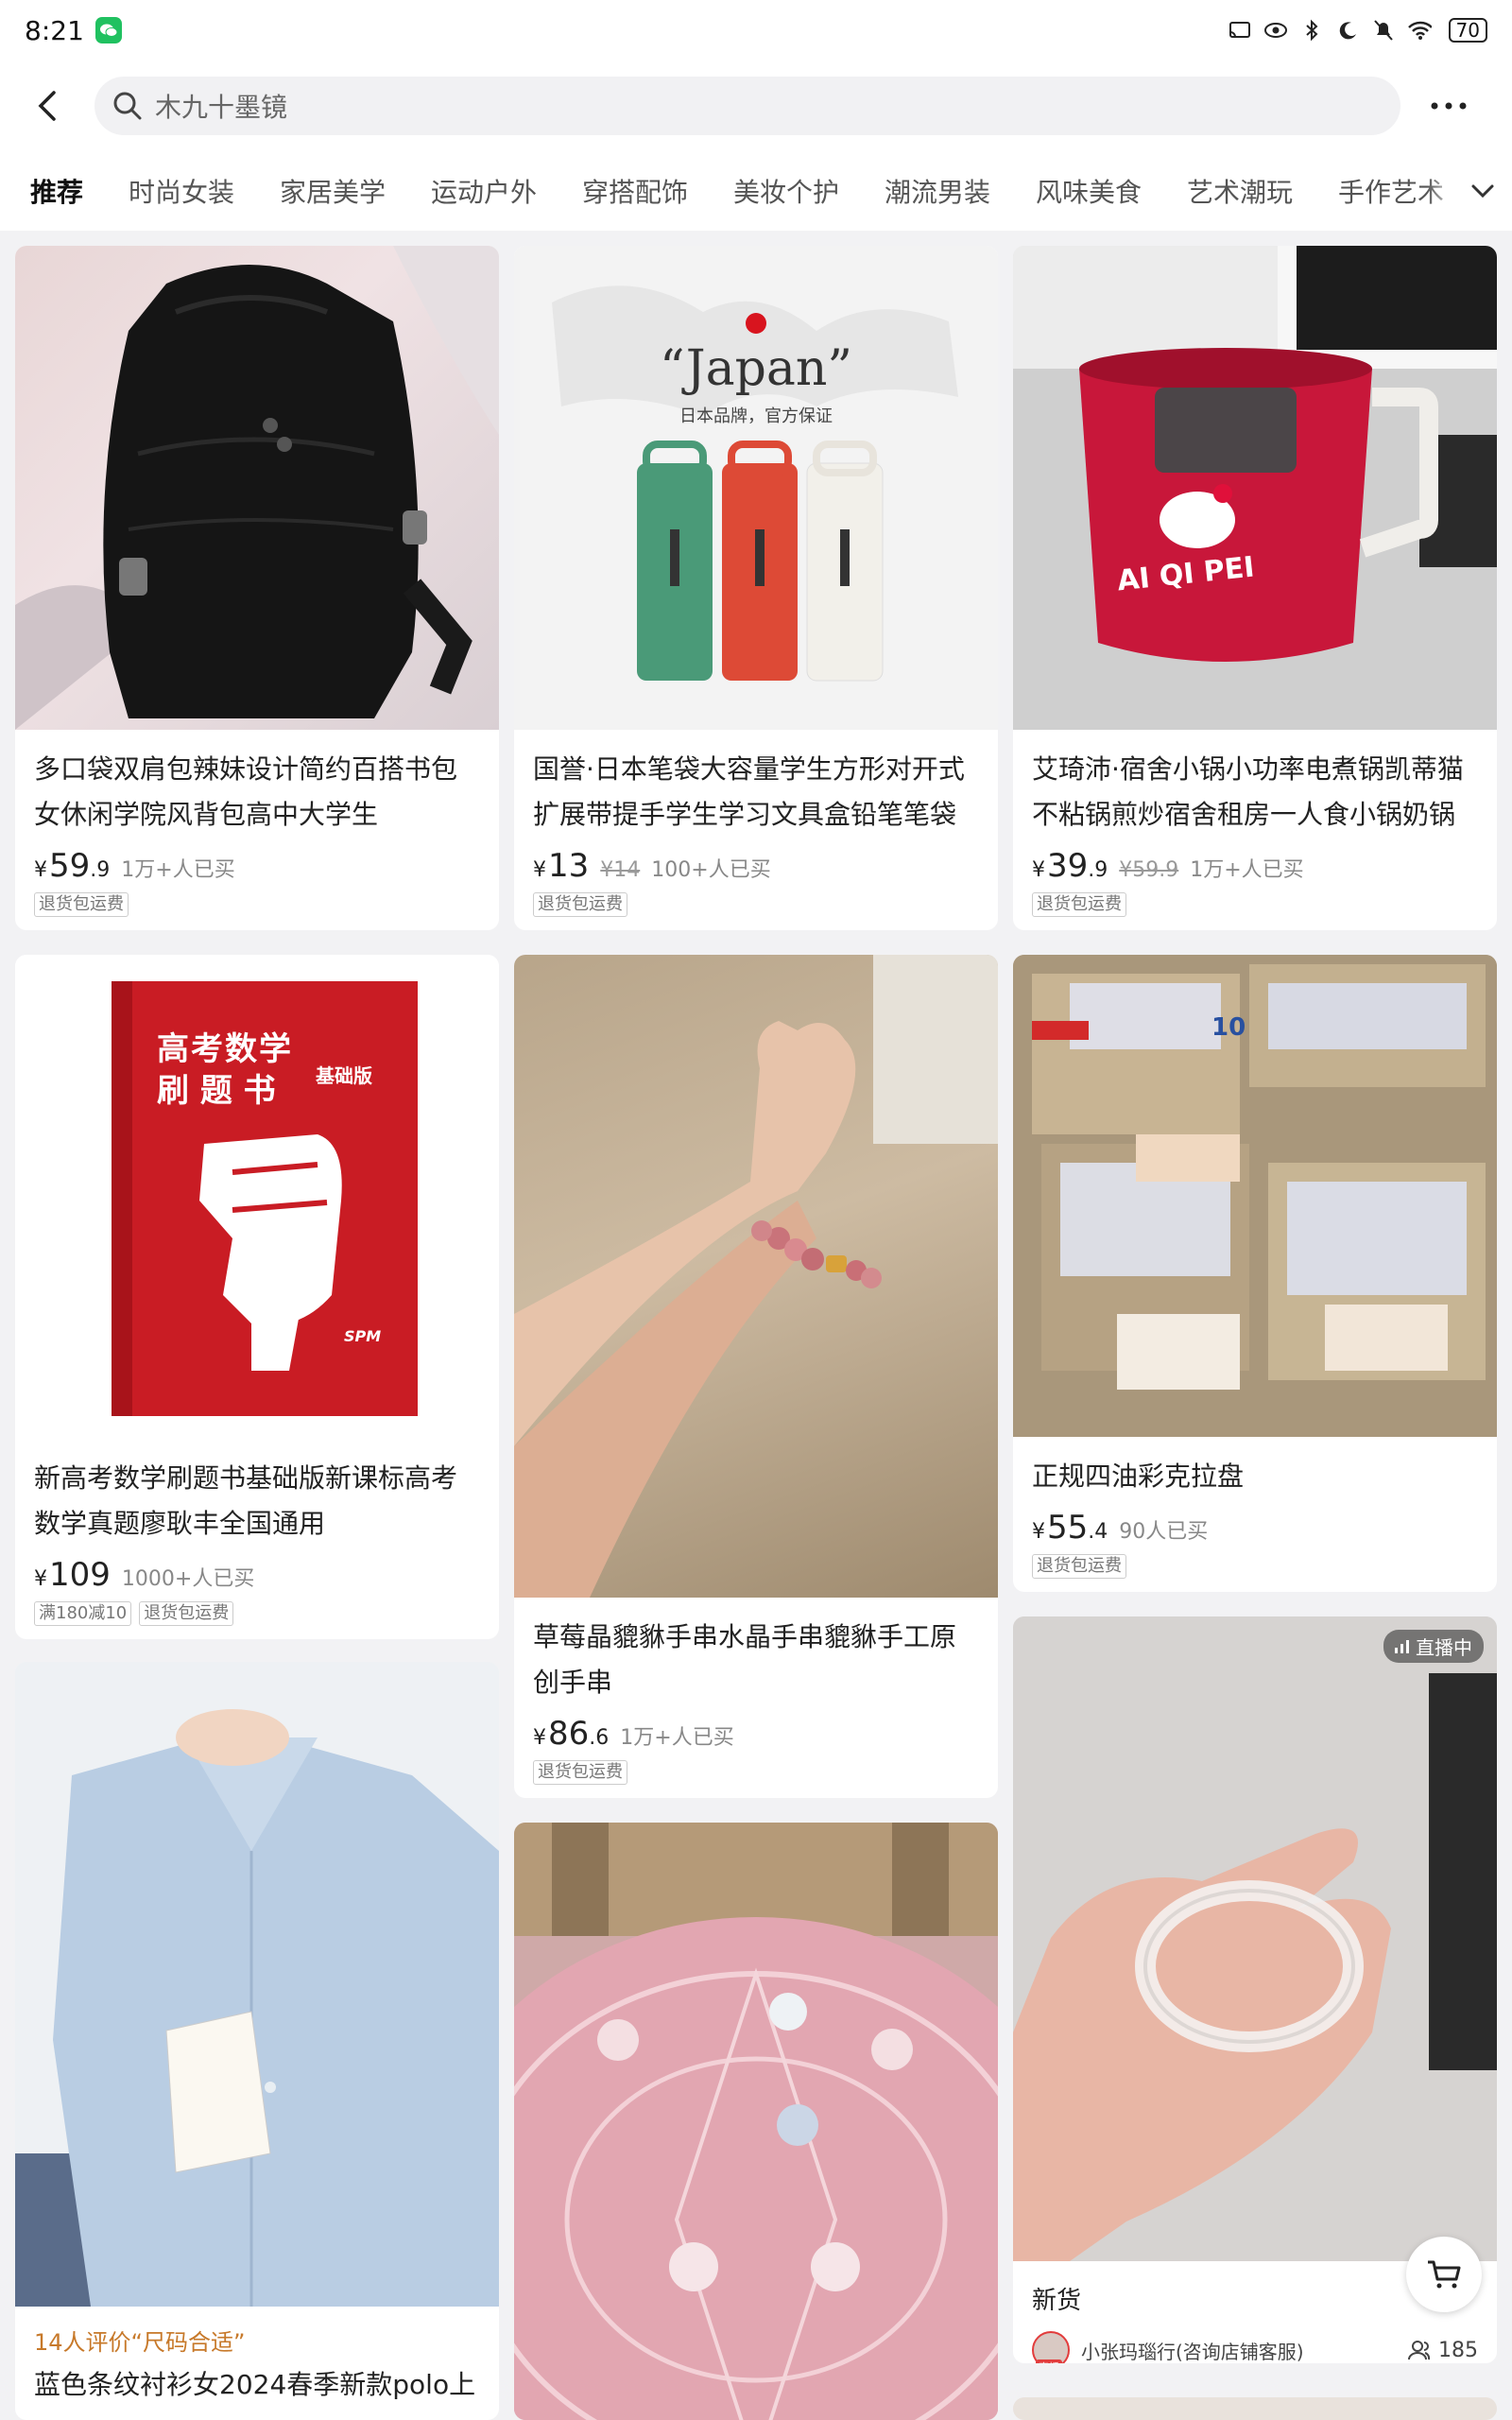  I want to click on moon-icon, so click(1347, 30).